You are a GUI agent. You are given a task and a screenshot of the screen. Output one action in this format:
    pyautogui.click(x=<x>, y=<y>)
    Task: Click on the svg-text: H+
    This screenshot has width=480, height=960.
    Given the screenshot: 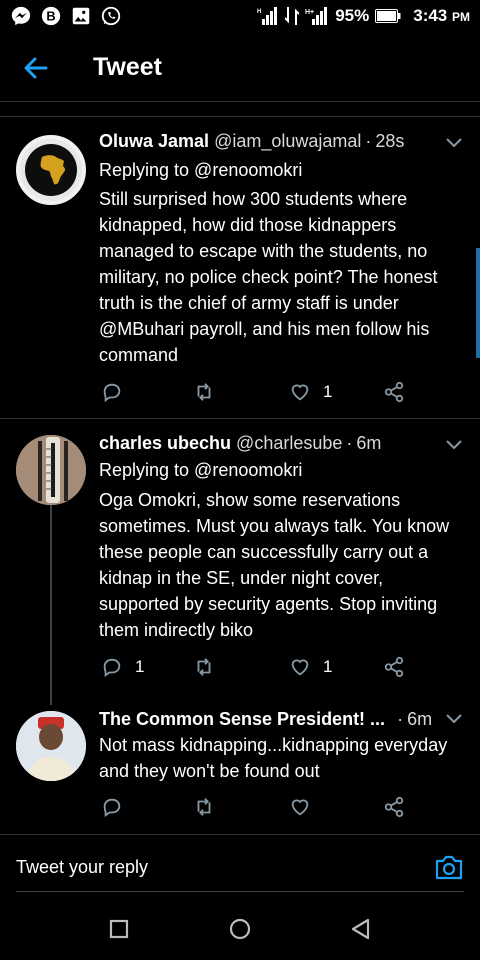 What is the action you would take?
    pyautogui.click(x=309, y=12)
    